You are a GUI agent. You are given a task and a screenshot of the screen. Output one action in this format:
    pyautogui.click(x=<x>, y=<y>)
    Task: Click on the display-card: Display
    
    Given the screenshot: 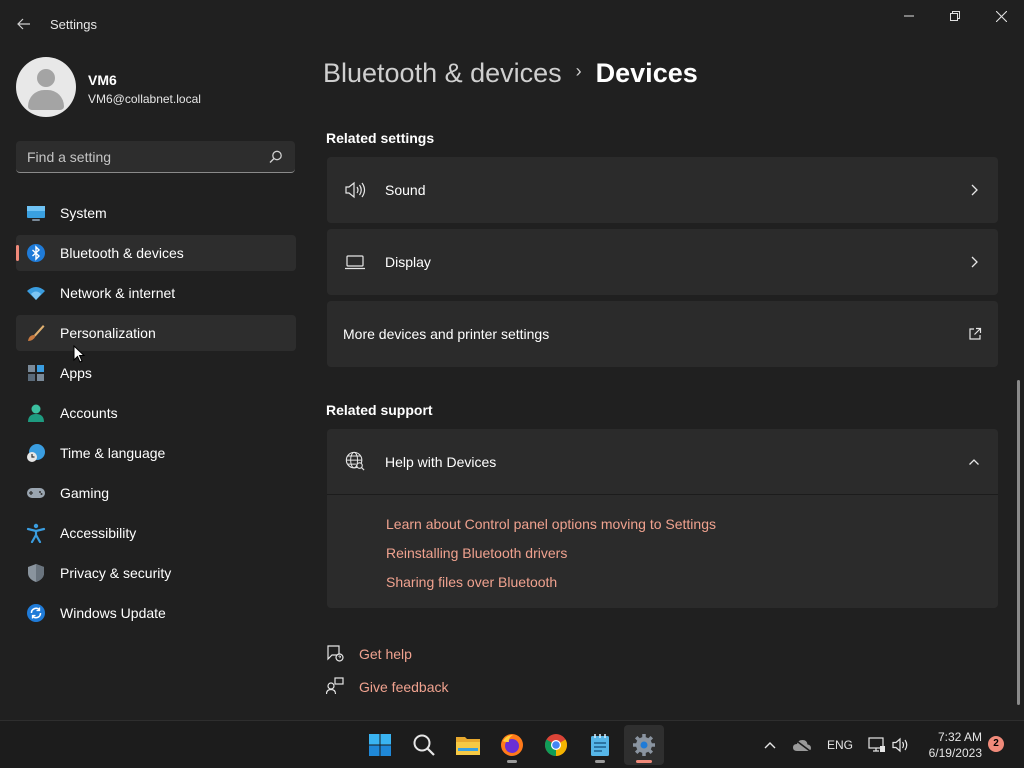 What is the action you would take?
    pyautogui.click(x=662, y=262)
    